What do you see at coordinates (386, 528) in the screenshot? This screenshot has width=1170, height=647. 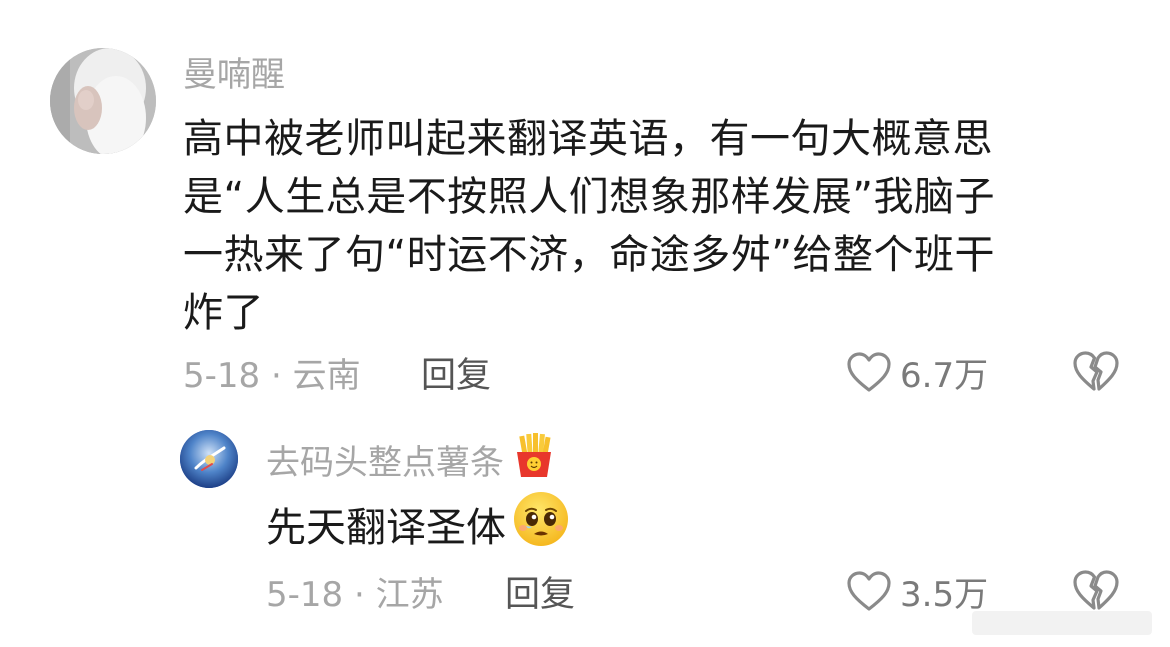 I see `reply-text: 先天翻译圣体` at bounding box center [386, 528].